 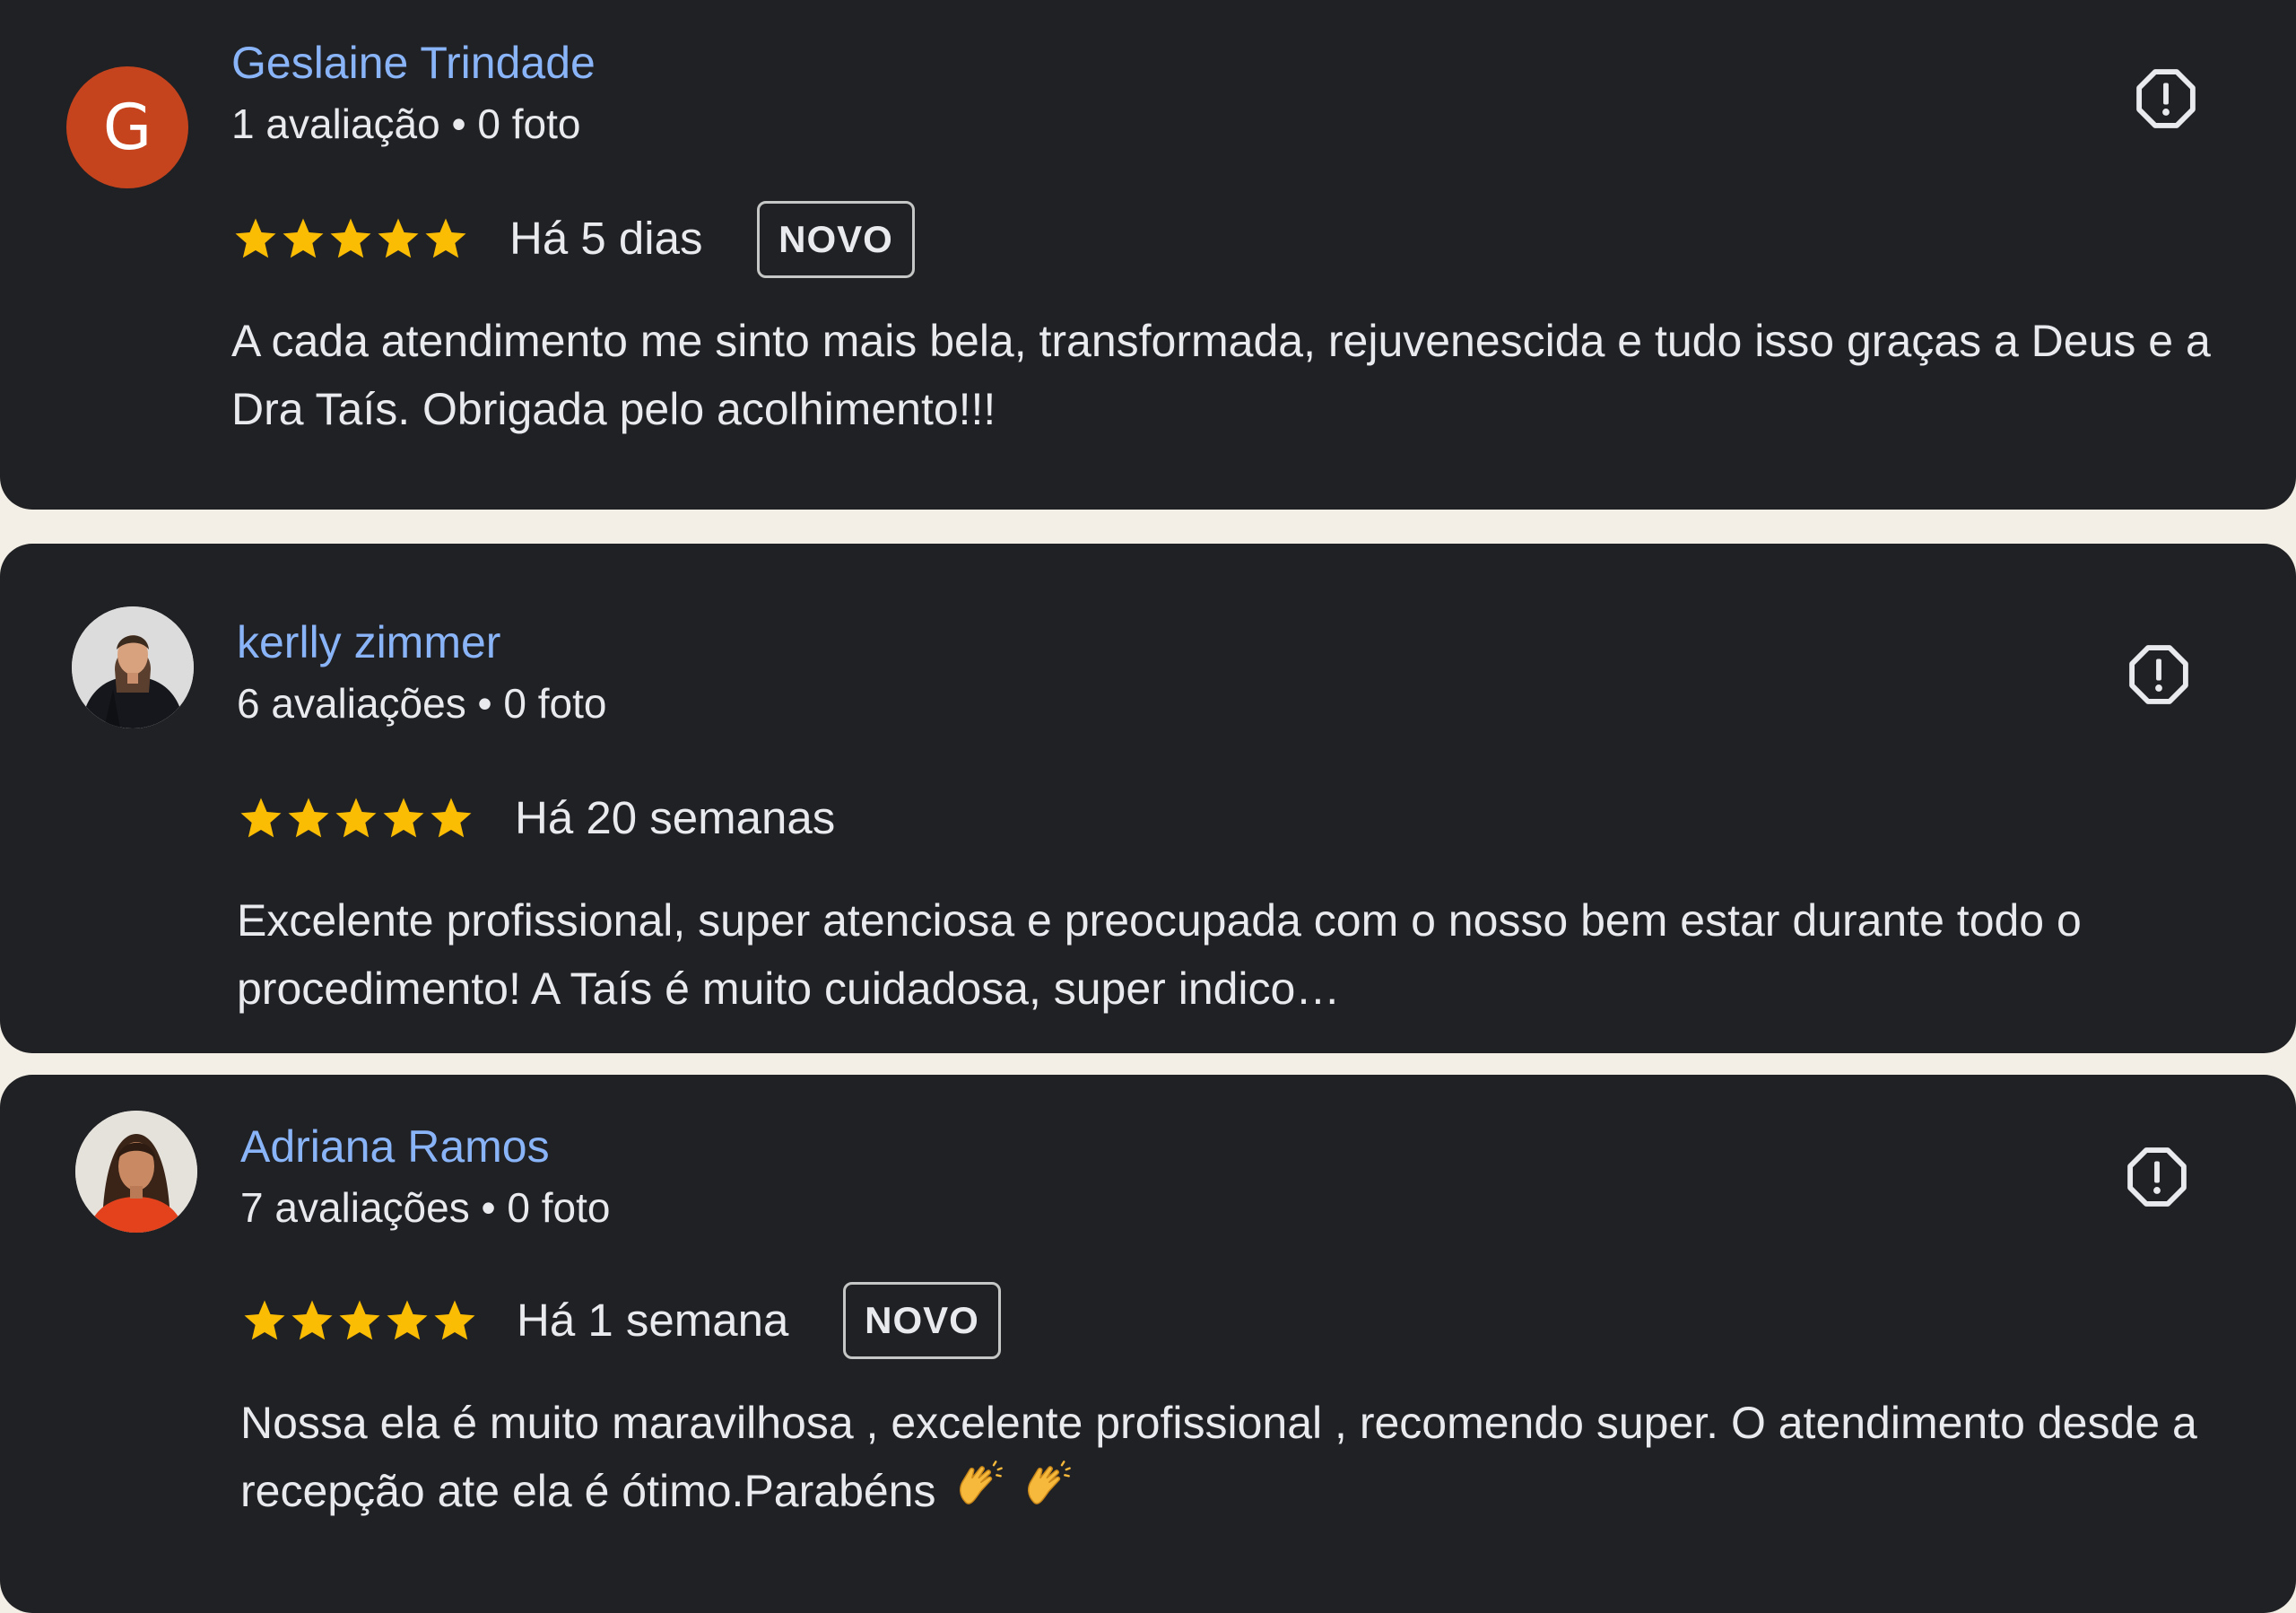 I want to click on review-date: Há 20 semanas, so click(x=675, y=817).